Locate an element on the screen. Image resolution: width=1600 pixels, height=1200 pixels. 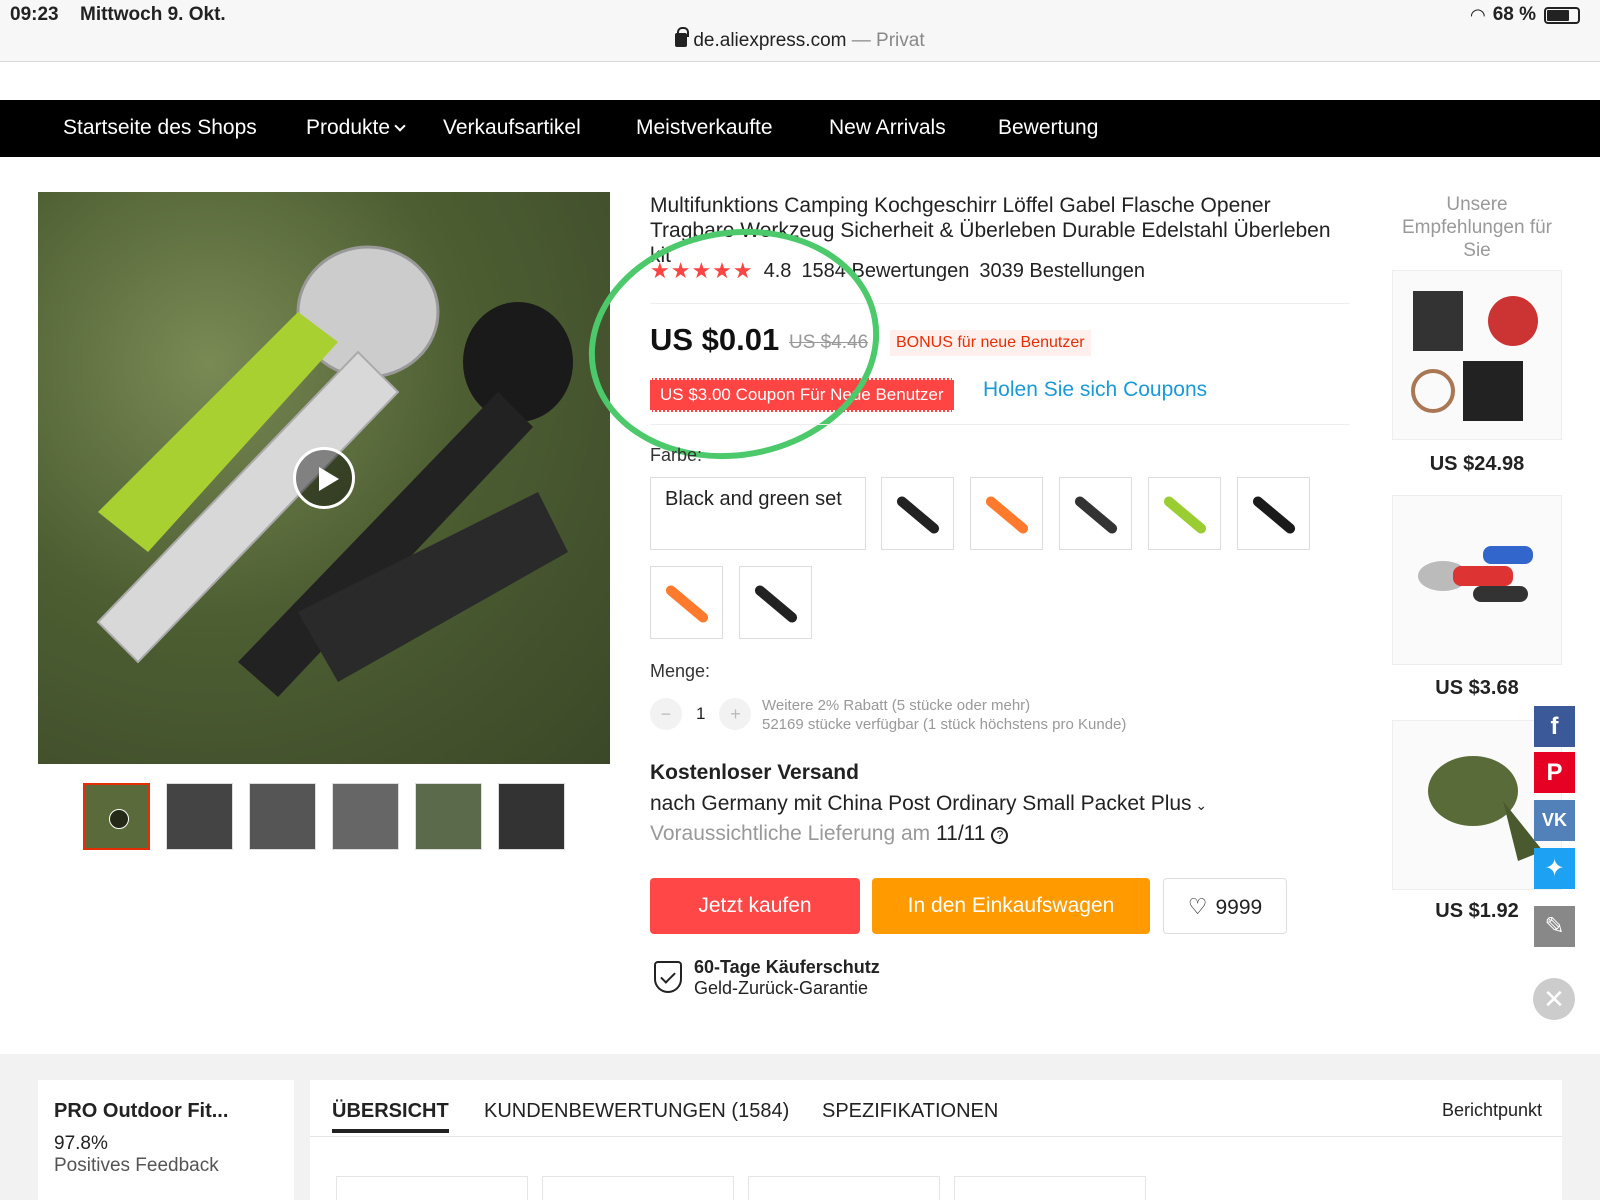
get-coupons-link: Holen Sie sich Coupons is located at coordinates (1095, 390).